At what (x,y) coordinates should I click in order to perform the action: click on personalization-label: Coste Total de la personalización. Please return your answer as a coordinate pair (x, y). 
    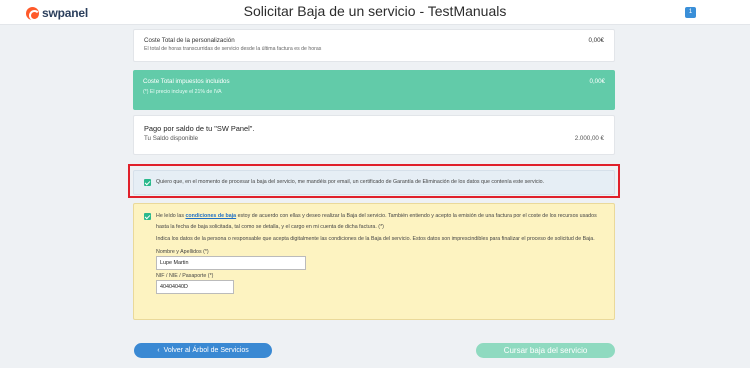
    Looking at the image, I should click on (189, 40).